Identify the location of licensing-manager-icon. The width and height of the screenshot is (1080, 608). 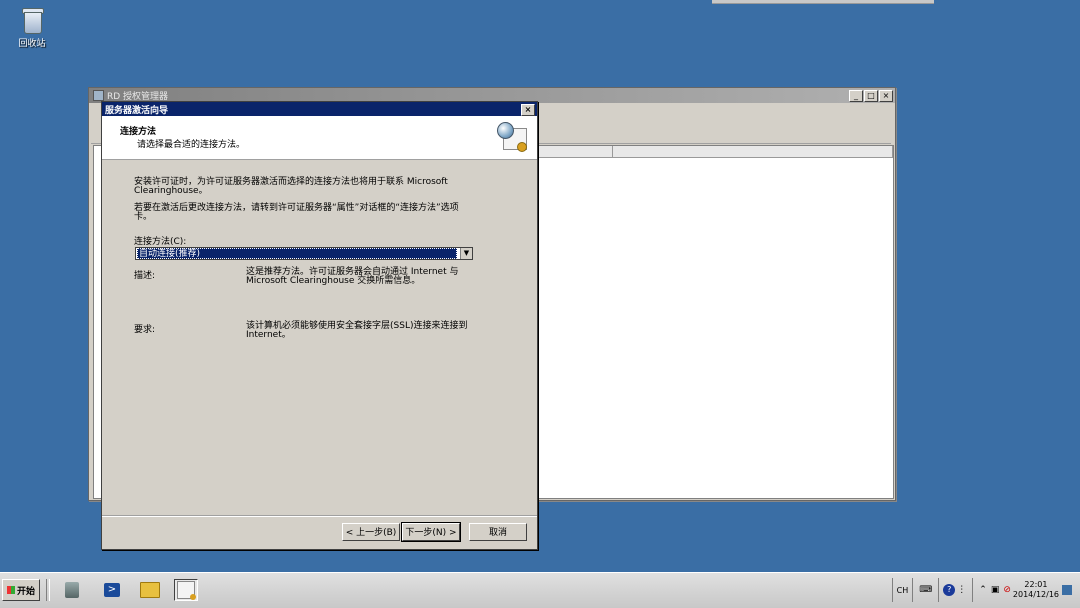
(186, 590).